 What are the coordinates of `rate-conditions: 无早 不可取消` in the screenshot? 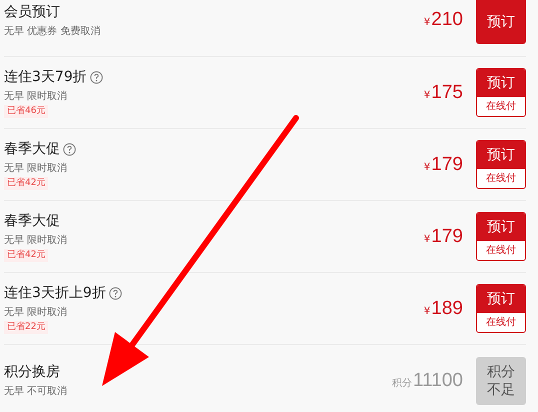 It's located at (36, 391).